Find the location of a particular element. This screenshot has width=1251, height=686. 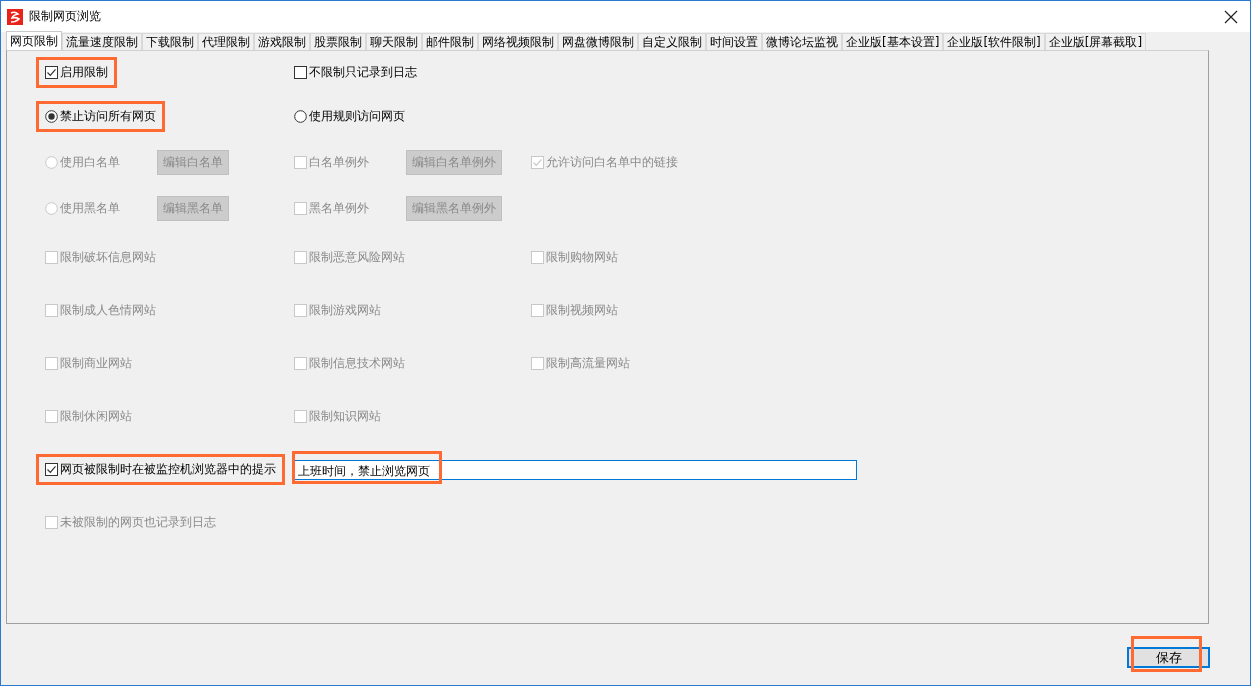

tab: 网络视频限制 is located at coordinates (518, 41).